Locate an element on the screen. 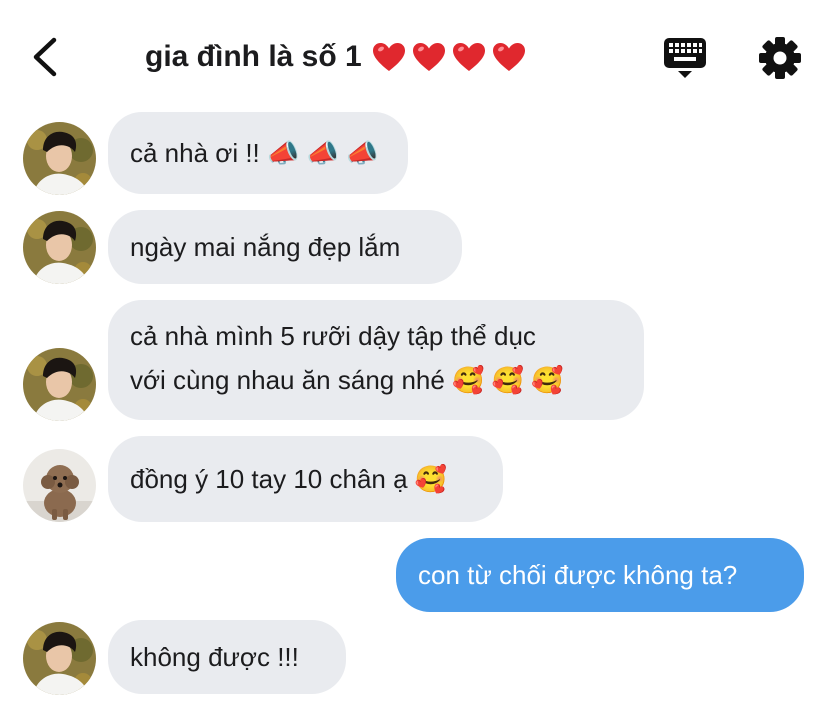  chevron-left-icon is located at coordinates (45, 57).